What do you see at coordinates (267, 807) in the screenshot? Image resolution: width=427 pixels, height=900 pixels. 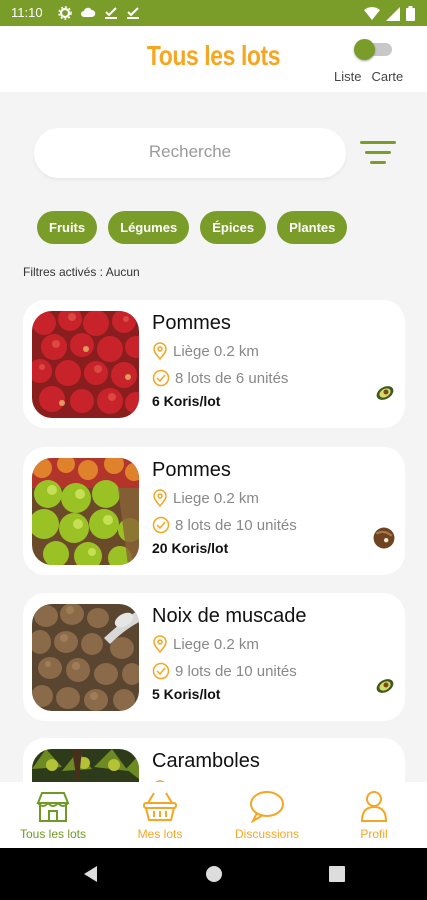 I see `chat-icon` at bounding box center [267, 807].